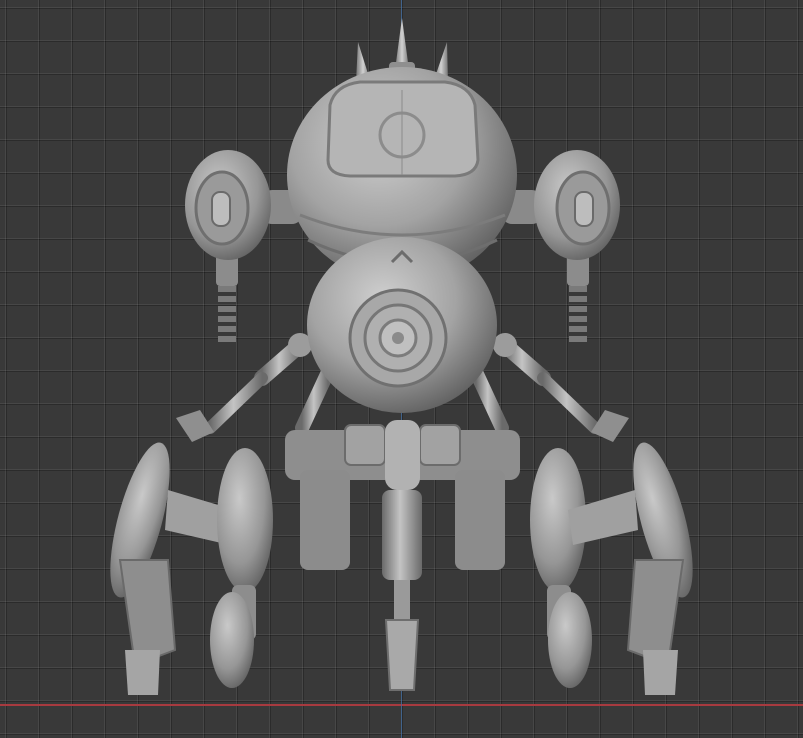 The width and height of the screenshot is (803, 738). Describe the element at coordinates (243, 246) in the screenshot. I see `left-ear-pod` at that location.